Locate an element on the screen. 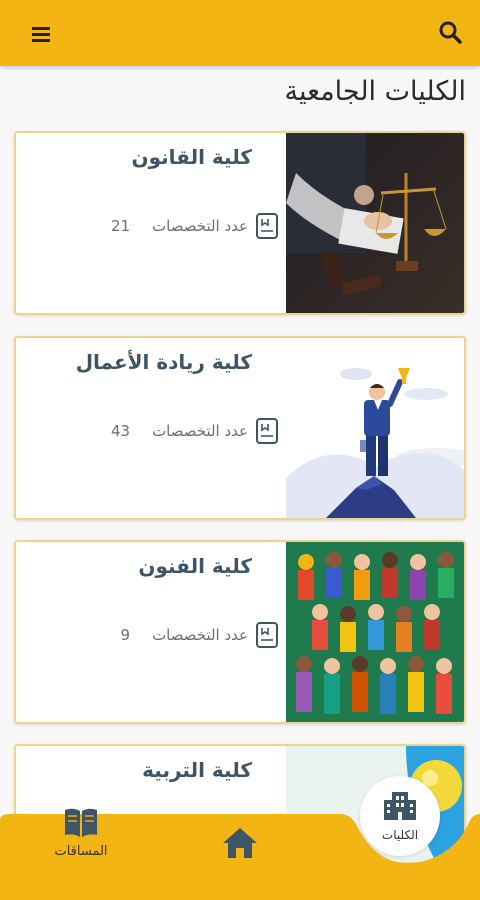  home-icon is located at coordinates (240, 843).